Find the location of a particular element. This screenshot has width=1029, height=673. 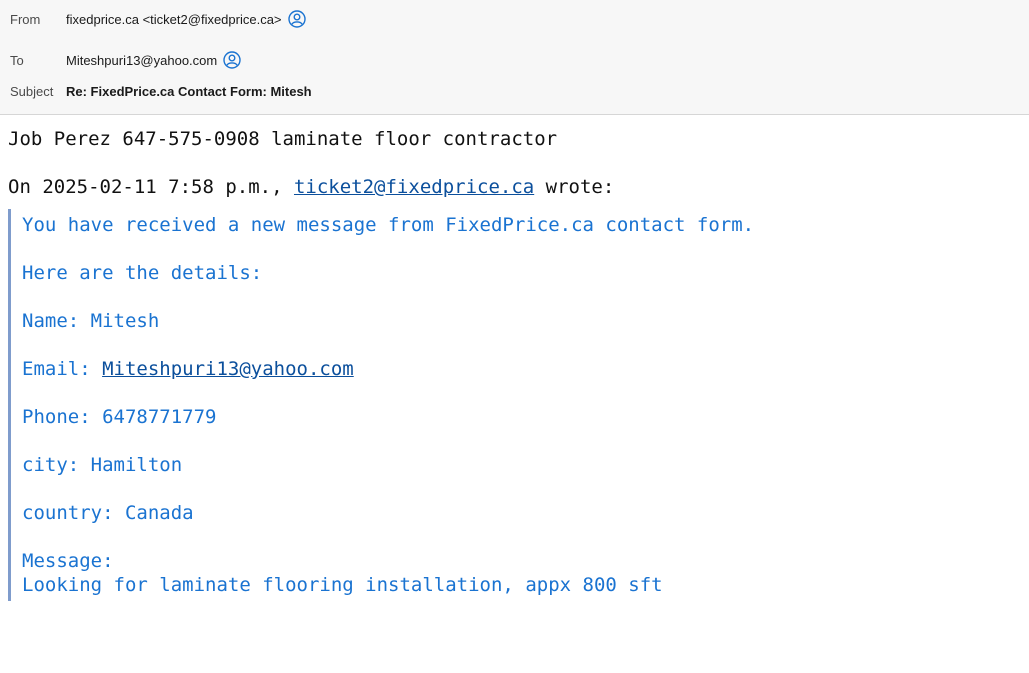

quote-bar is located at coordinates (9, 405).